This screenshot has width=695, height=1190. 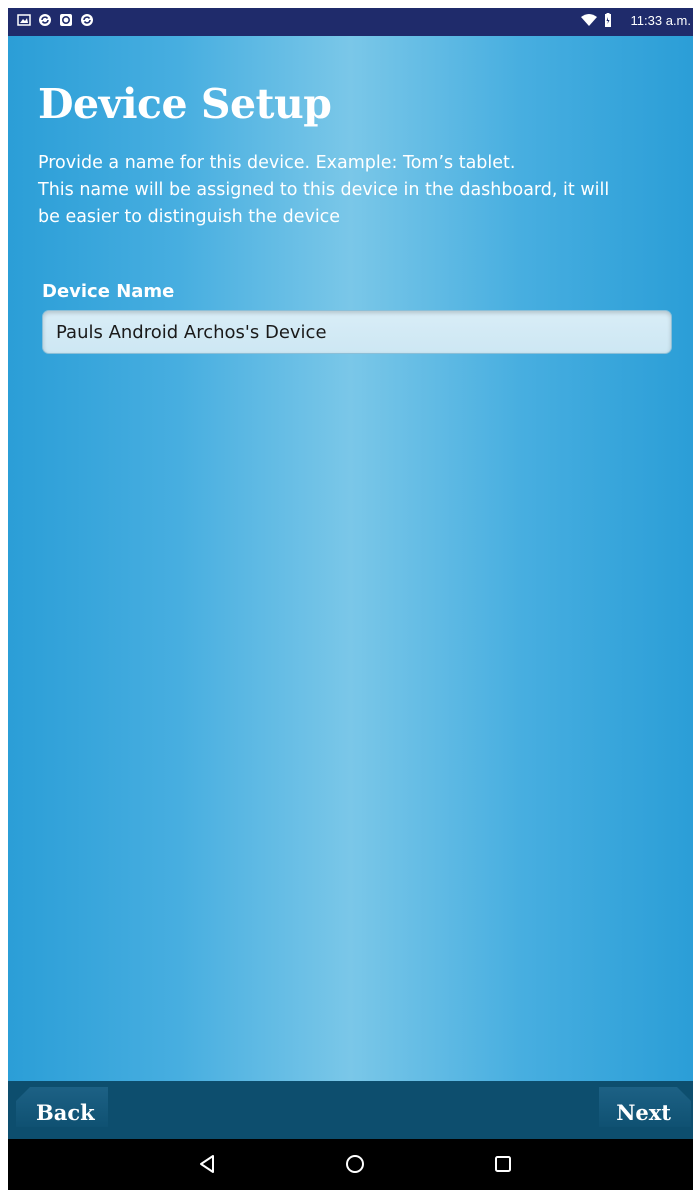 I want to click on back-button: Back, so click(x=62, y=1107).